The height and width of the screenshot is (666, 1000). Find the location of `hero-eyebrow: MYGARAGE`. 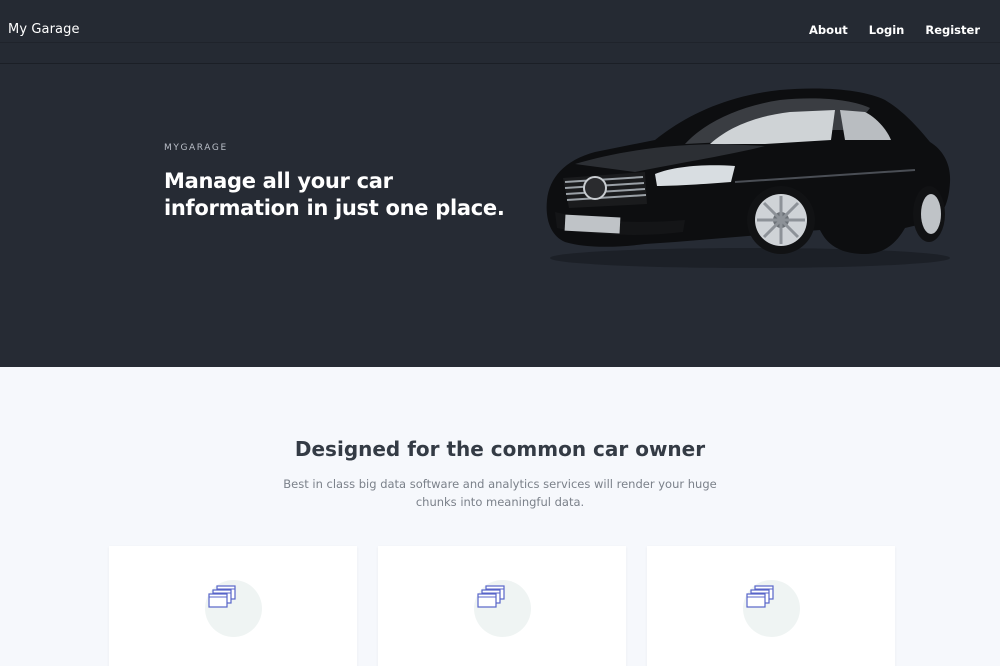

hero-eyebrow: MYGARAGE is located at coordinates (196, 148).